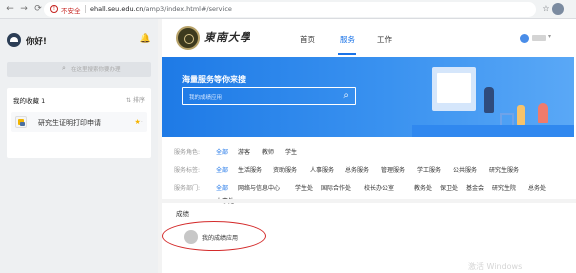  Describe the element at coordinates (206, 98) in the screenshot. I see `service-search-placeholder: 我的成绩应用` at that location.